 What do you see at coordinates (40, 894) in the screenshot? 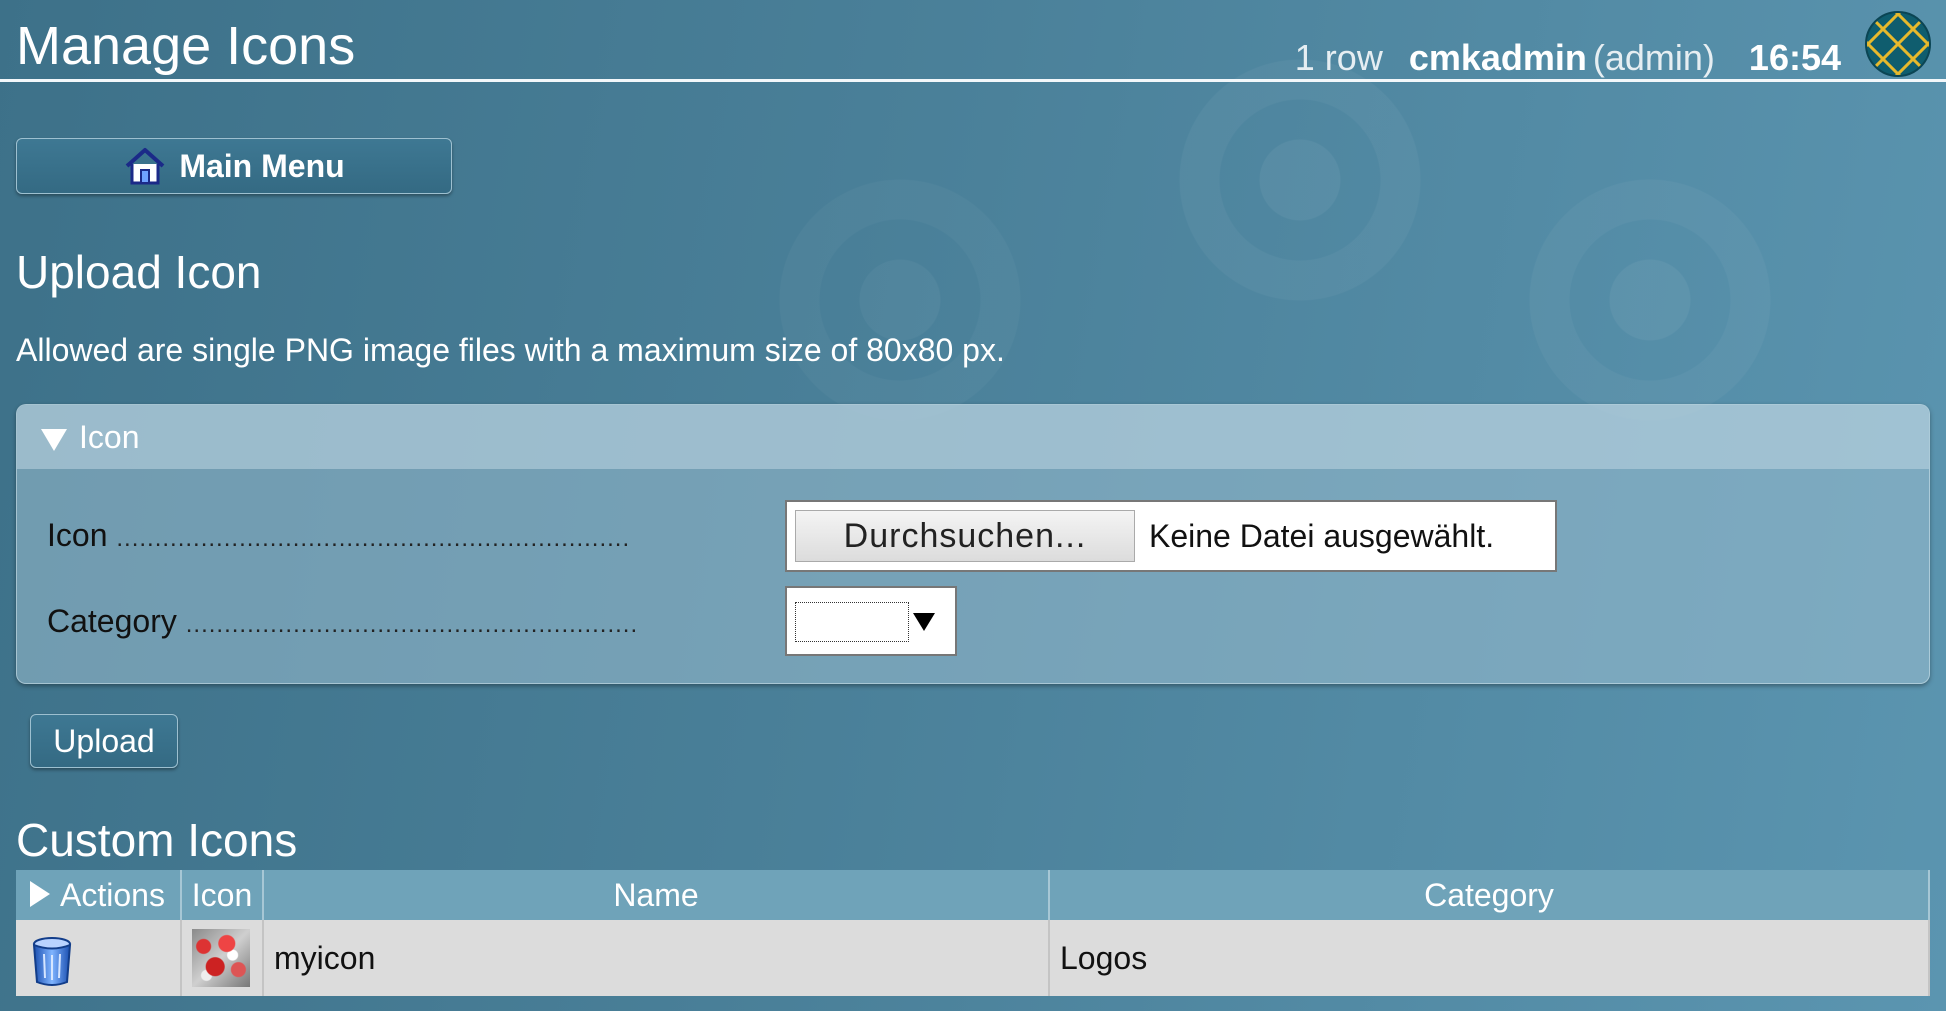
I see `expand-triangle-icon` at bounding box center [40, 894].